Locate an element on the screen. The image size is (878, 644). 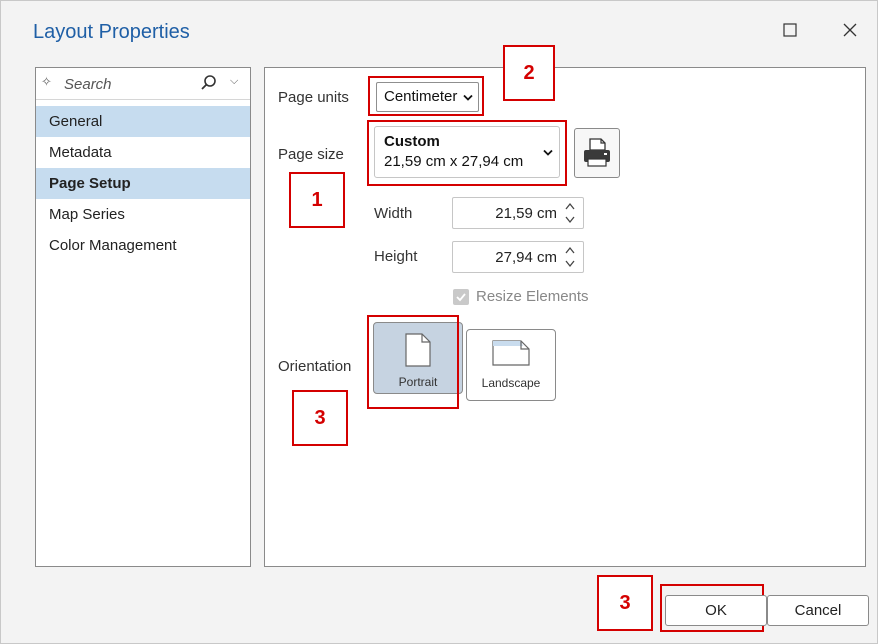
dialog-title: Layout Properties is located at coordinates (111, 32).